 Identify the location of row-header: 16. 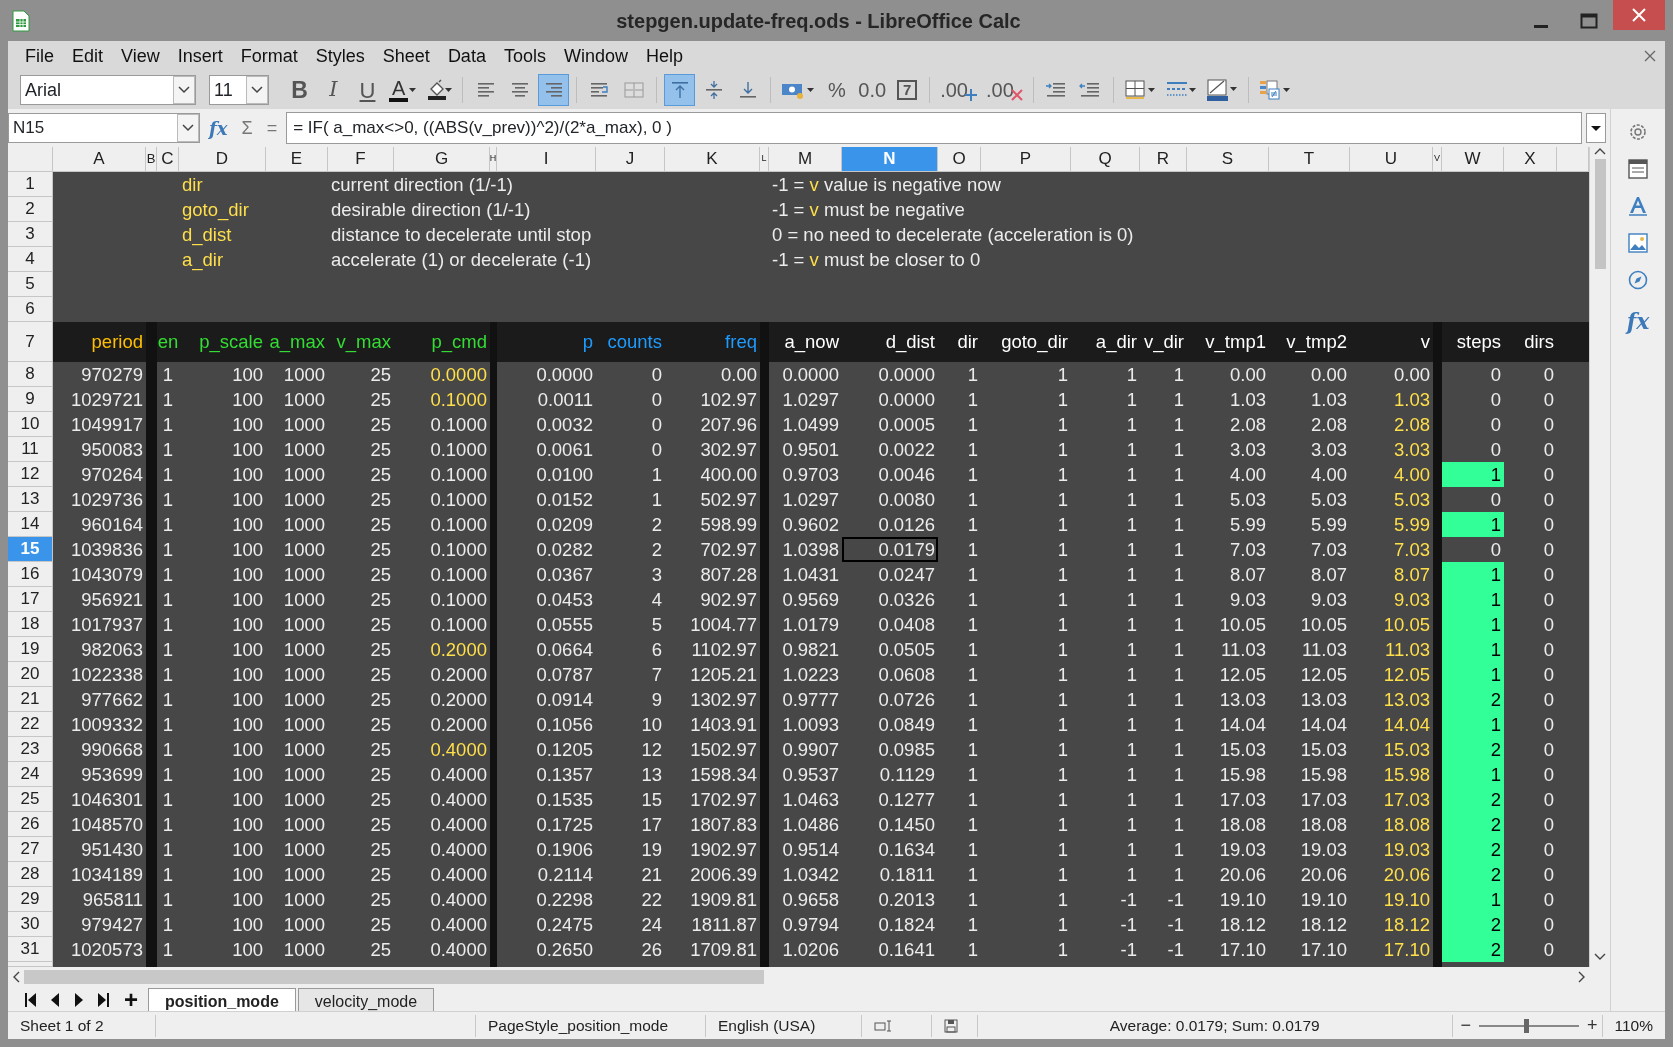
(30, 574).